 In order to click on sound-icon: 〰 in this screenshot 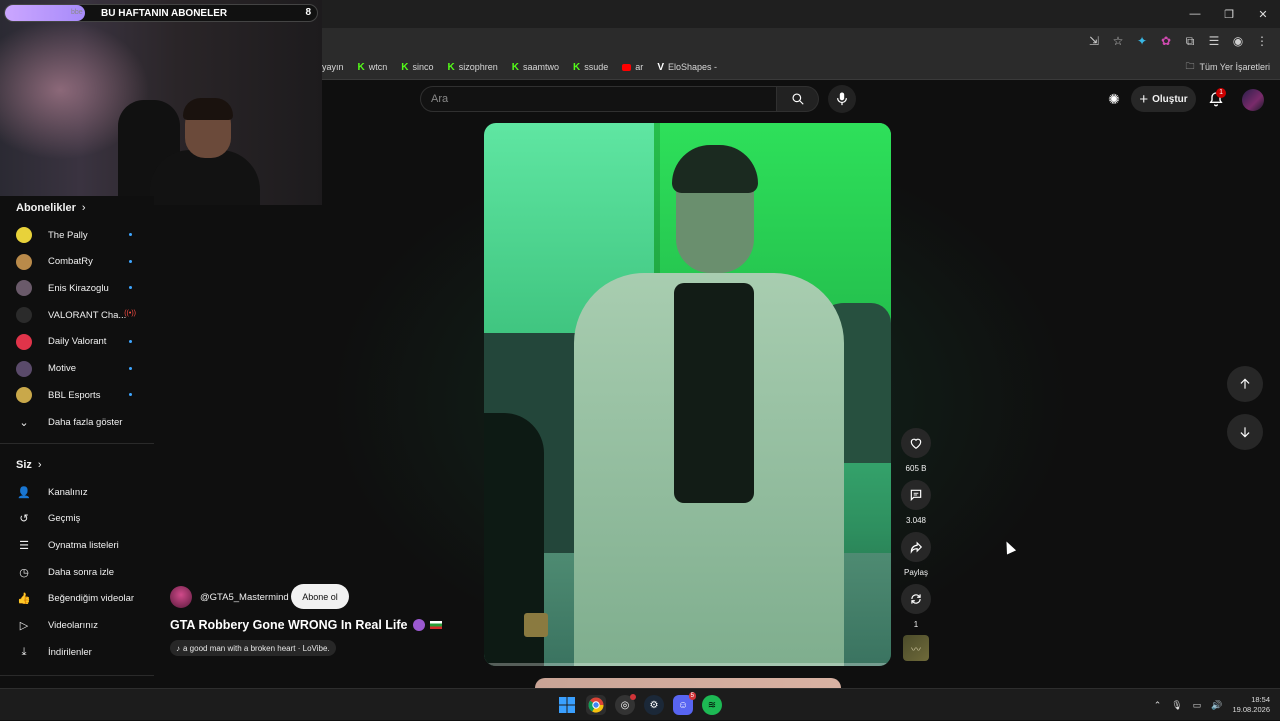, I will do `click(916, 650)`.